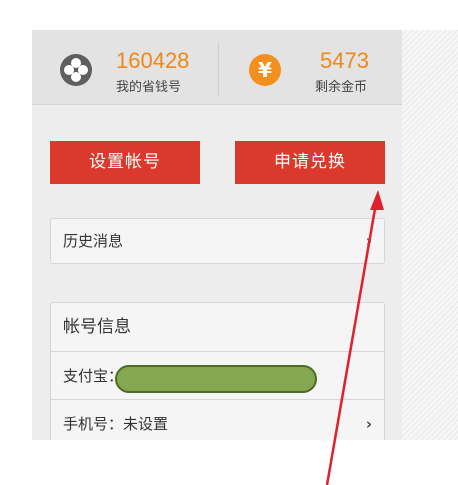 The image size is (458, 485). Describe the element at coordinates (344, 60) in the screenshot. I see `coins-value: 5473` at that location.